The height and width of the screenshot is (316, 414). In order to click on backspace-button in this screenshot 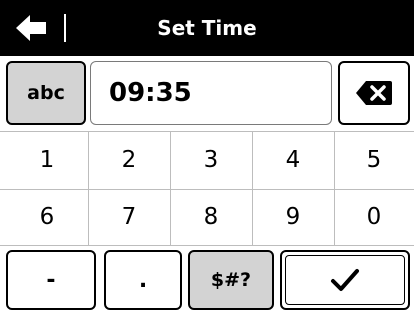, I will do `click(374, 93)`.